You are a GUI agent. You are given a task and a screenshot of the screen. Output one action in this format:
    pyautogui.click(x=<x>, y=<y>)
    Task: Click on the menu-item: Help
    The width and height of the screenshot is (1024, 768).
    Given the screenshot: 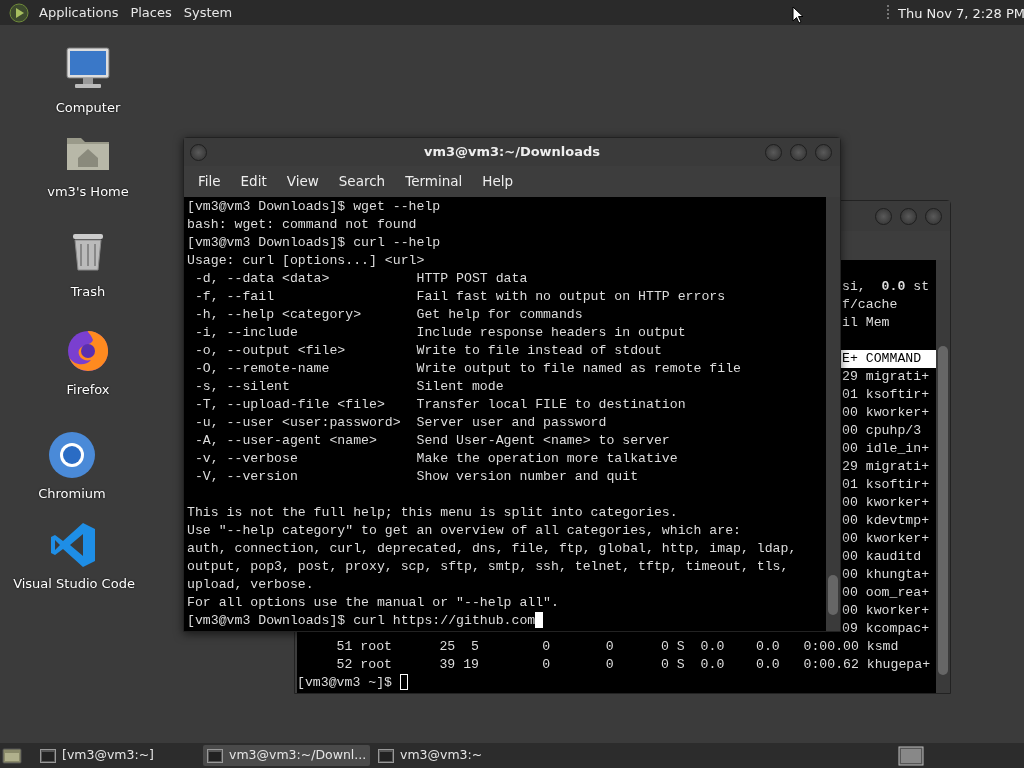 What is the action you would take?
    pyautogui.click(x=498, y=181)
    